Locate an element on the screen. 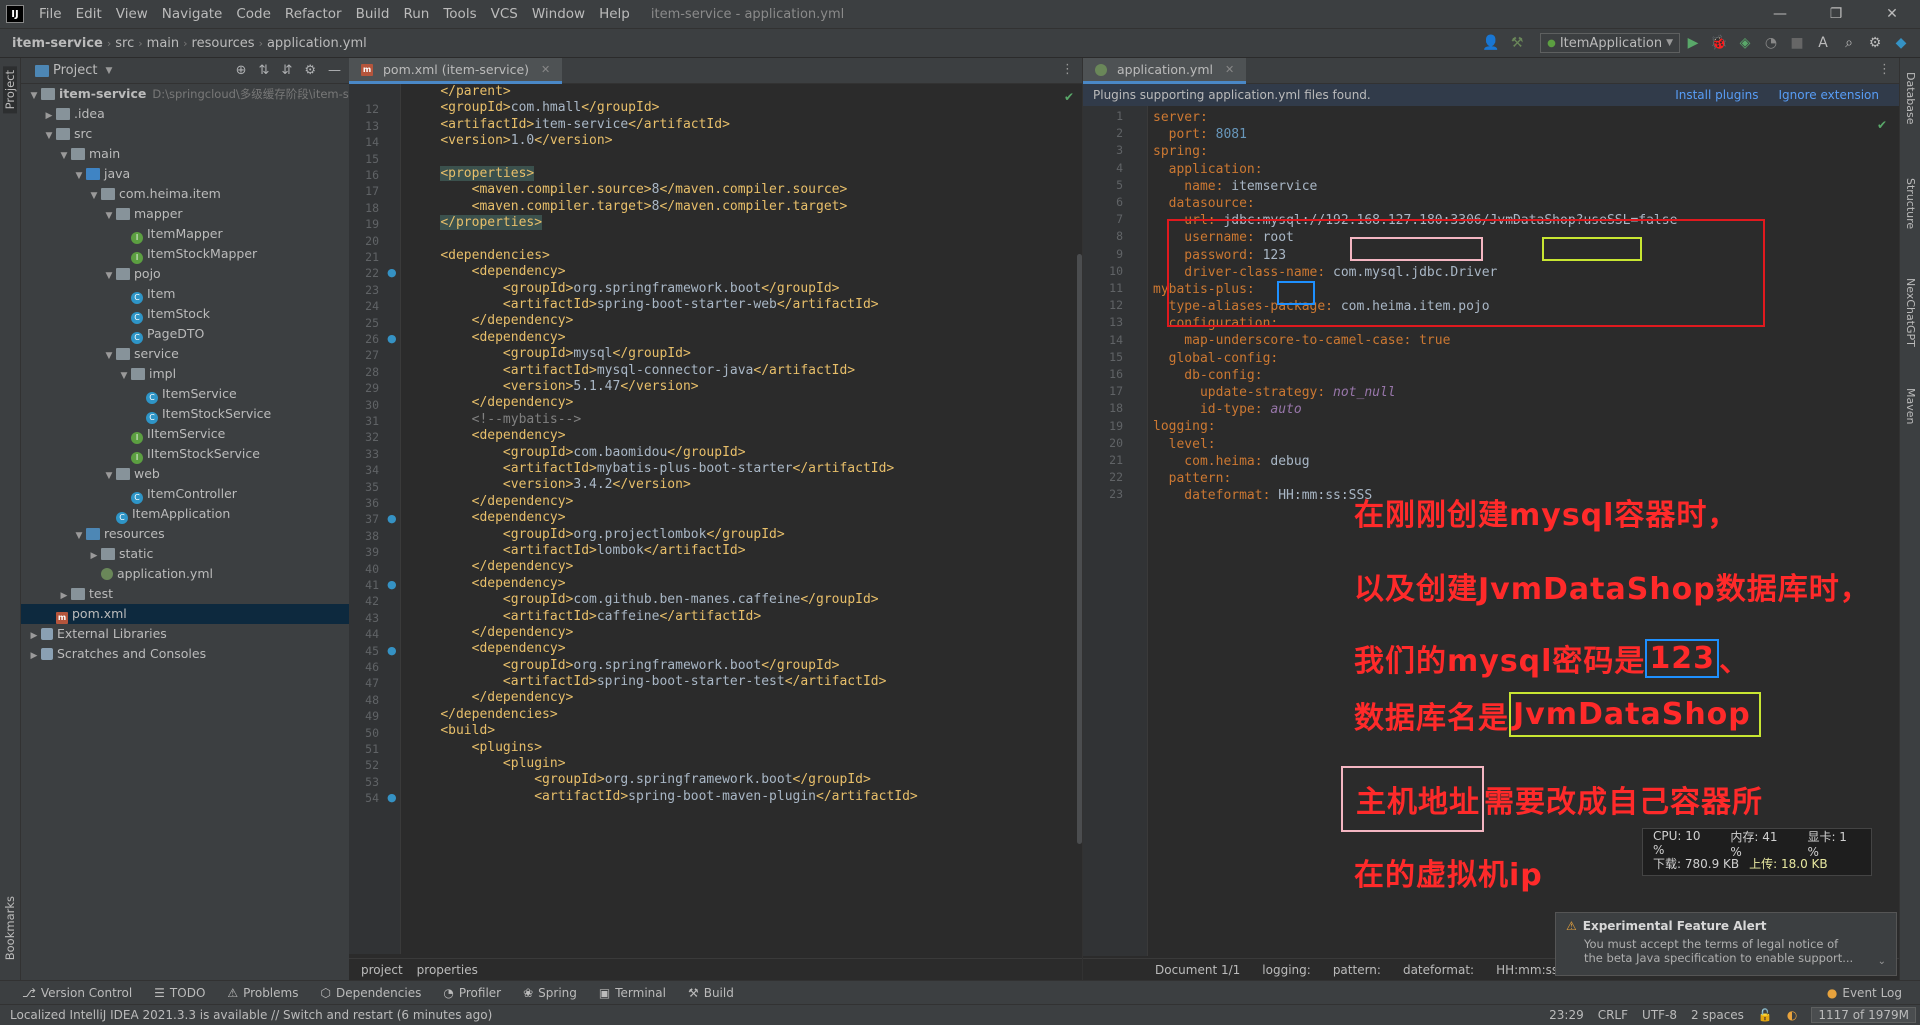  breadcrumb-item: properties is located at coordinates (447, 970).